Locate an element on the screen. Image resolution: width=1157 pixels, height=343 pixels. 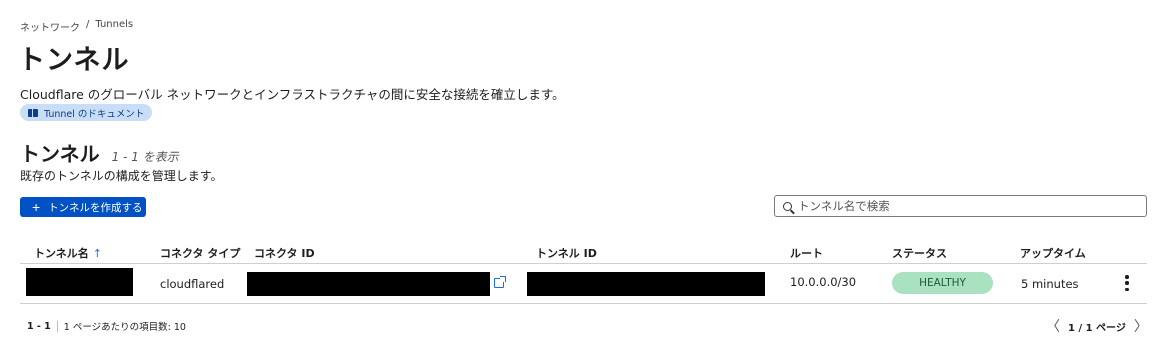
pagination-controls: 〈 1 / 1 ページ 〉 is located at coordinates (1097, 326).